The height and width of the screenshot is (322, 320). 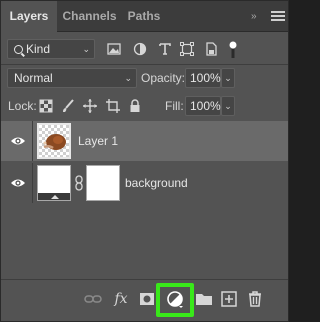 What do you see at coordinates (22, 106) in the screenshot?
I see `lock-label: Lock:` at bounding box center [22, 106].